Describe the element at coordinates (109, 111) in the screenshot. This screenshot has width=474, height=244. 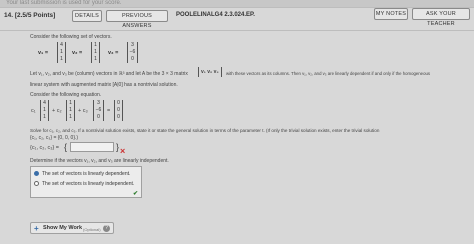
I see `eq-equals: =` at that location.